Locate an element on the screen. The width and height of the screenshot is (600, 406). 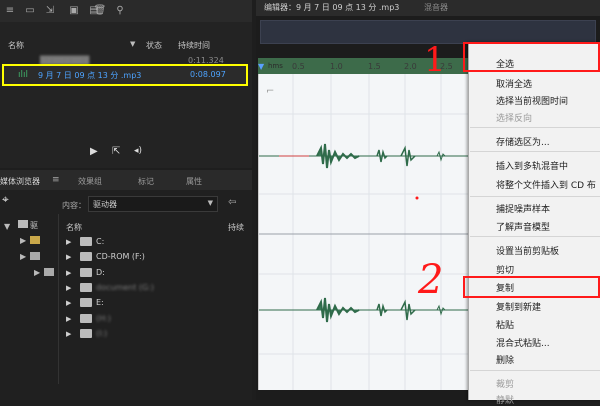
file-duration: 0:08.097 is located at coordinates (208, 74).